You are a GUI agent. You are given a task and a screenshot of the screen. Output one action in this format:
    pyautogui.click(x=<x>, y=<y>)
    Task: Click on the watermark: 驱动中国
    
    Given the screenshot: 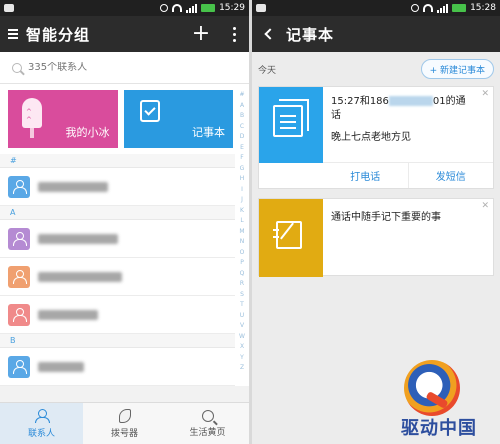 What is the action you would take?
    pyautogui.click(x=439, y=400)
    